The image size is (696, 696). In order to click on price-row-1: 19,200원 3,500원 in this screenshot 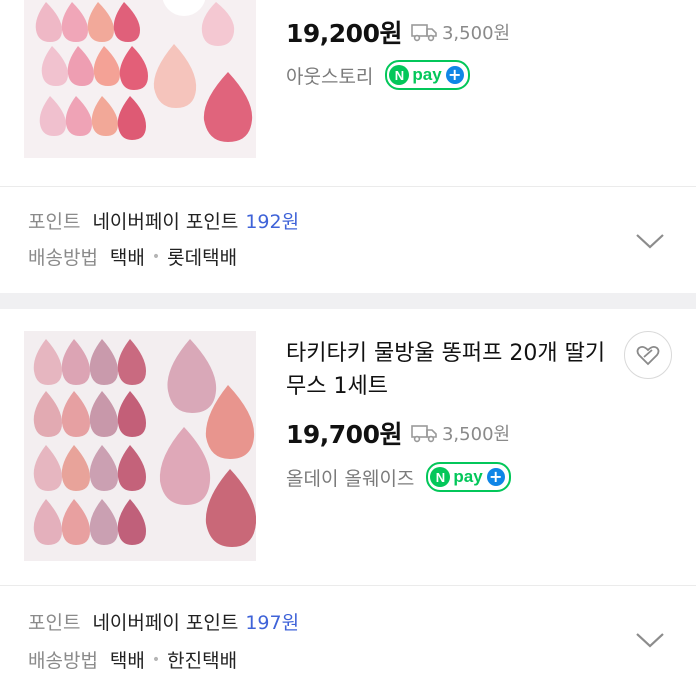, I will do `click(398, 32)`.